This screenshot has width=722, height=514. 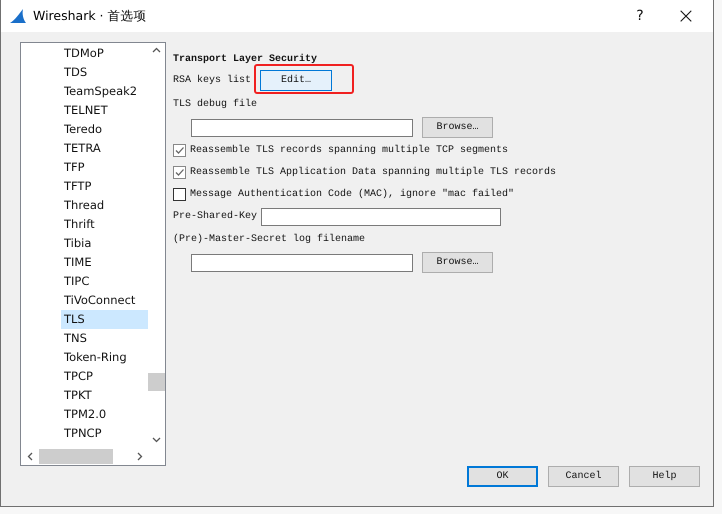 I want to click on keylog-field, so click(x=302, y=263).